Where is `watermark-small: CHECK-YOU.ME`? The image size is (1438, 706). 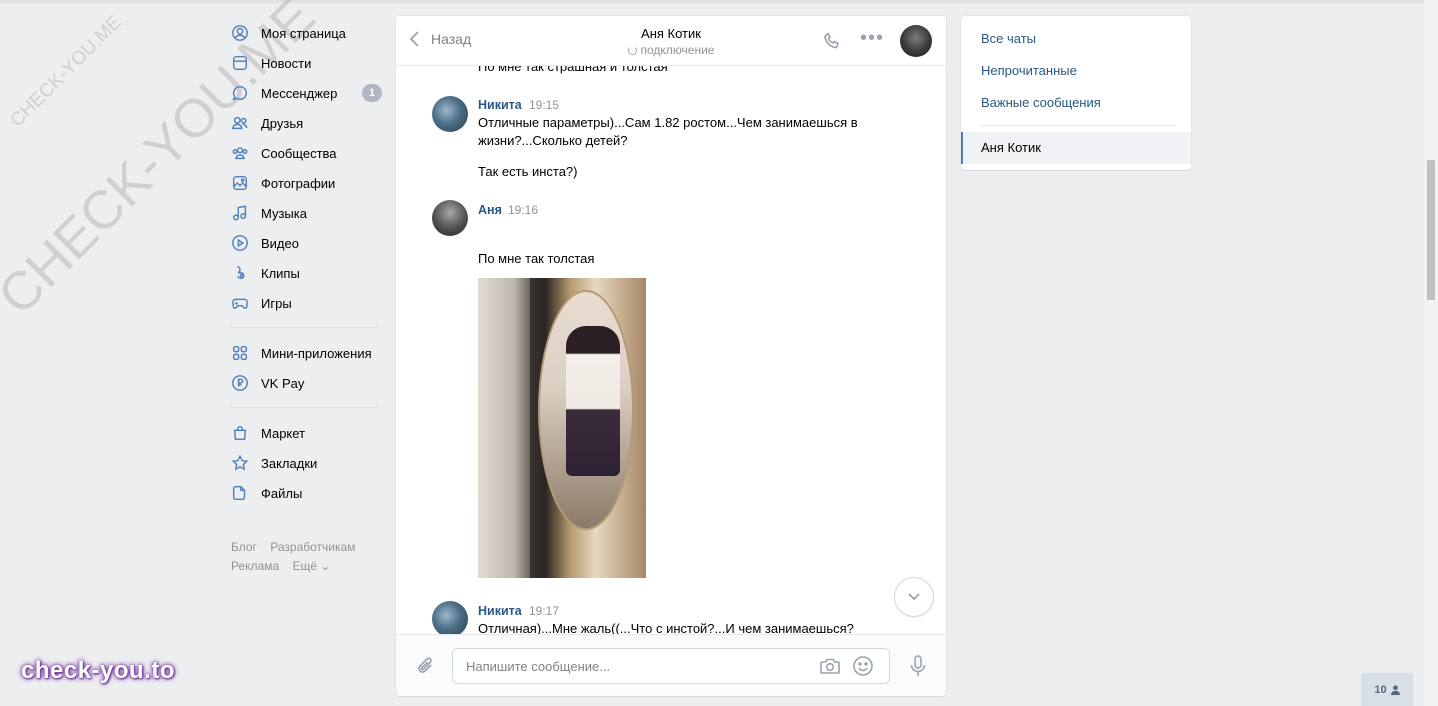 watermark-small: CHECK-YOU.ME is located at coordinates (66, 71).